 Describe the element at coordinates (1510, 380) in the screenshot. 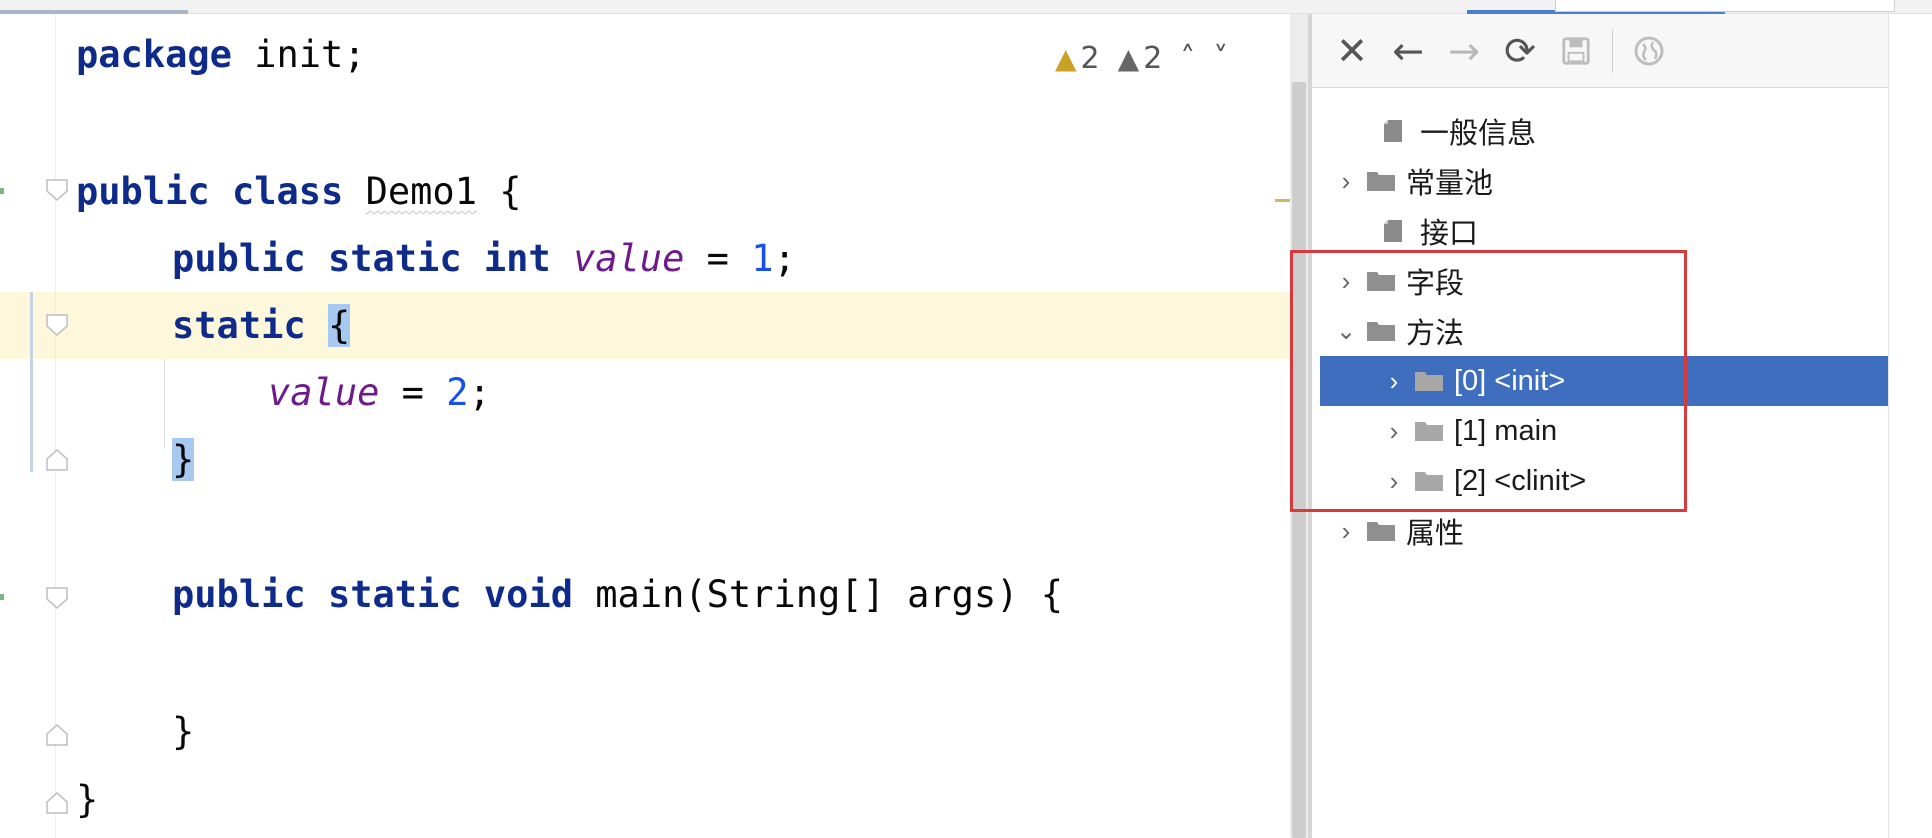

I see `tree-node-label: [0] <init>` at that location.